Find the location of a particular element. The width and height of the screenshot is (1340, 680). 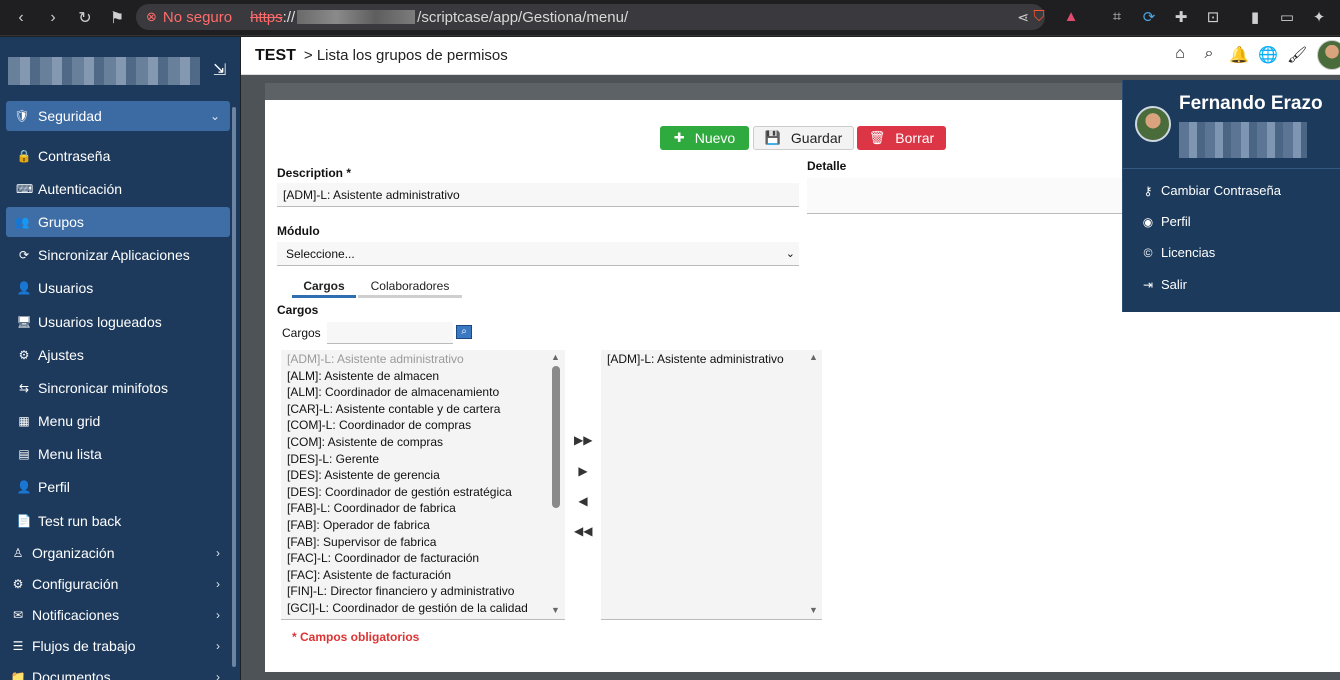

description-label: Description * is located at coordinates (314, 173).